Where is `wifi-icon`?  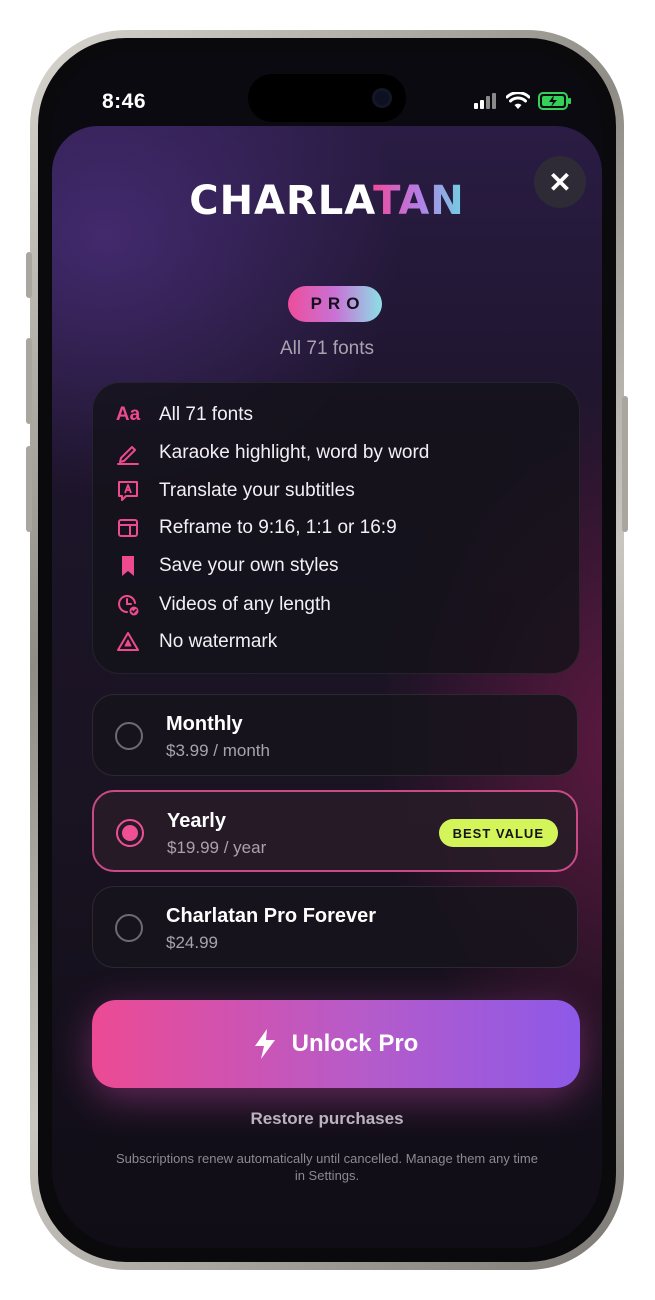 wifi-icon is located at coordinates (518, 103).